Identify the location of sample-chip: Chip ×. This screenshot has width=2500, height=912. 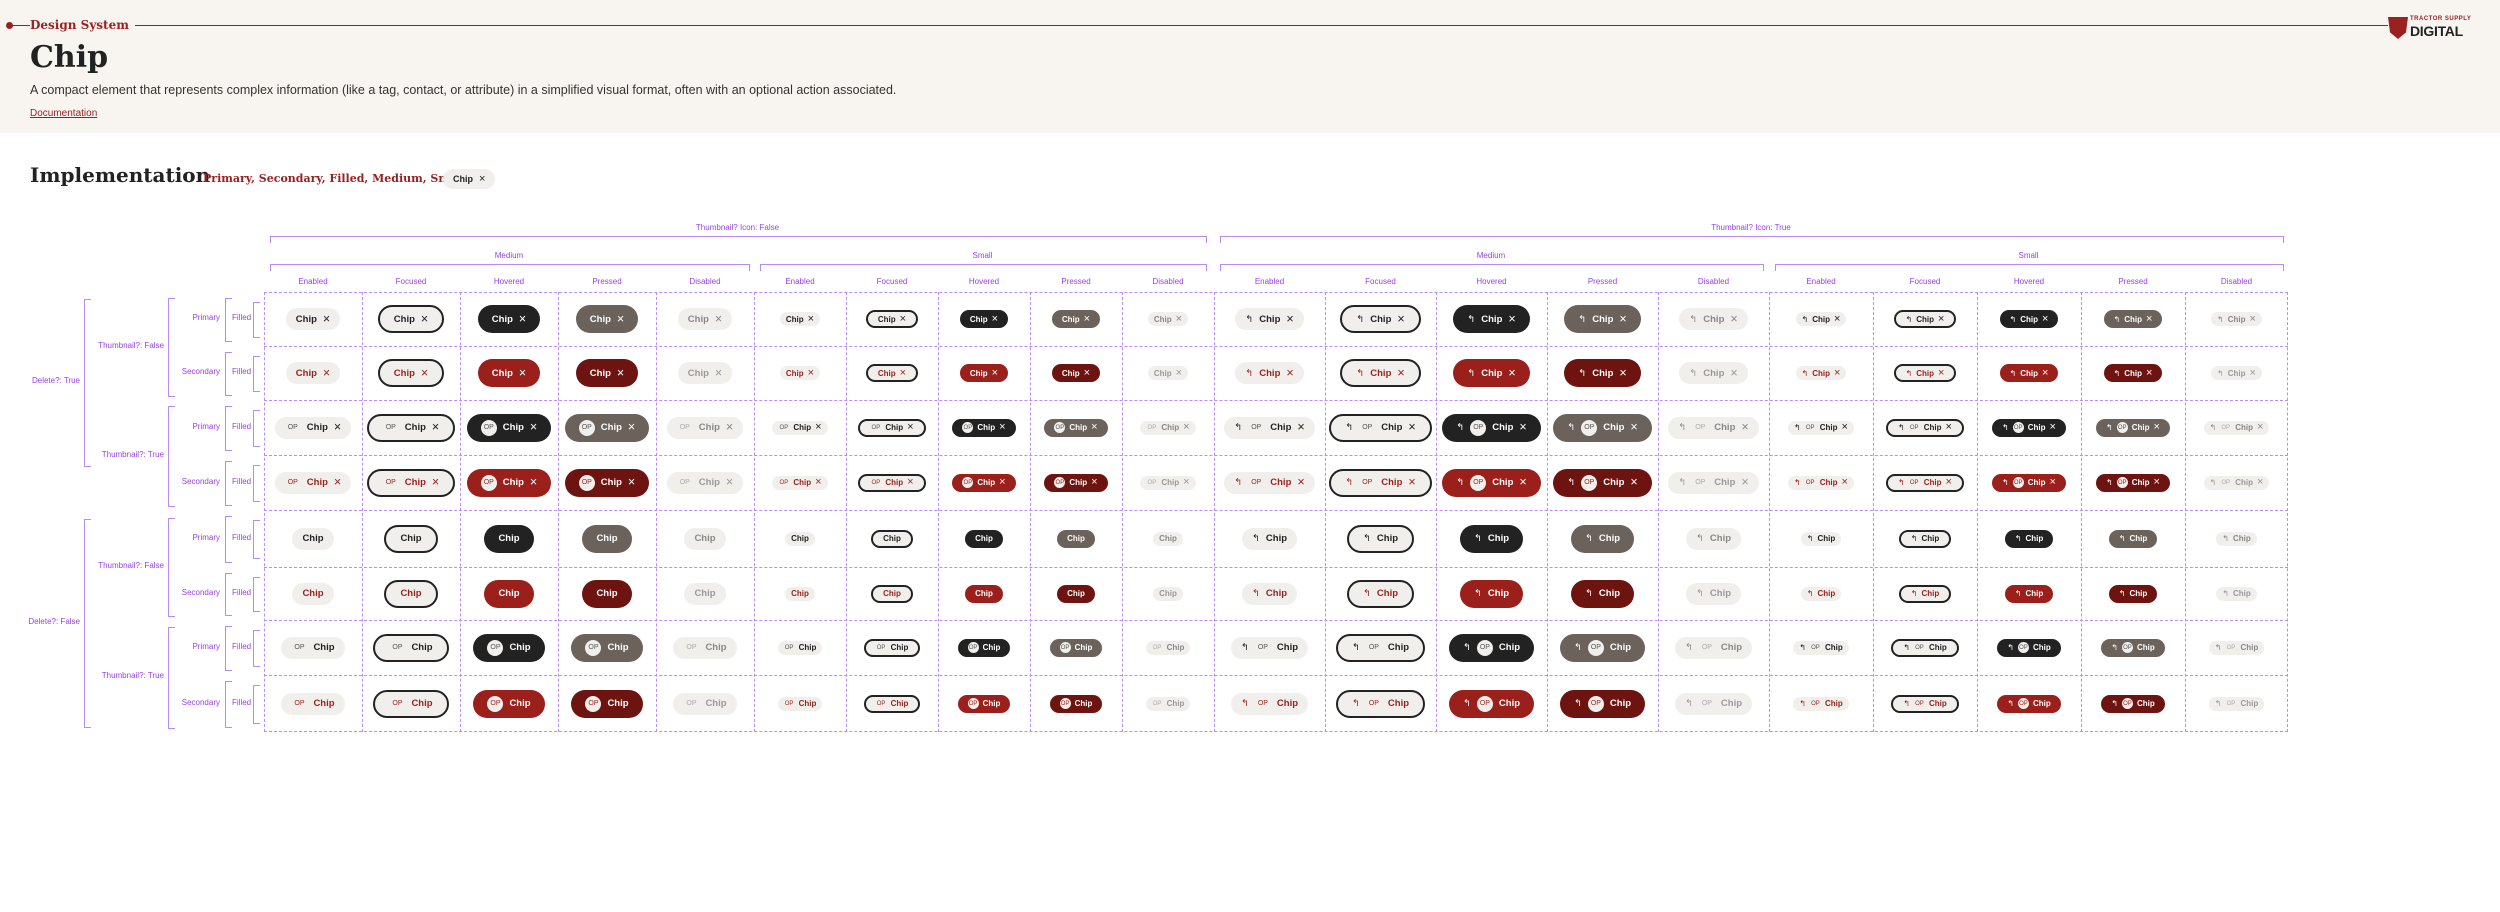
(469, 179).